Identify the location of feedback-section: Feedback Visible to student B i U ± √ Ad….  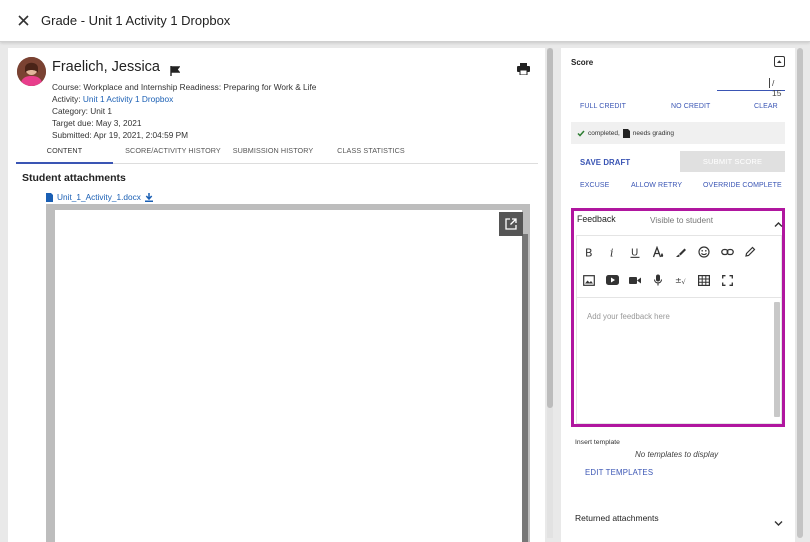
(678, 317).